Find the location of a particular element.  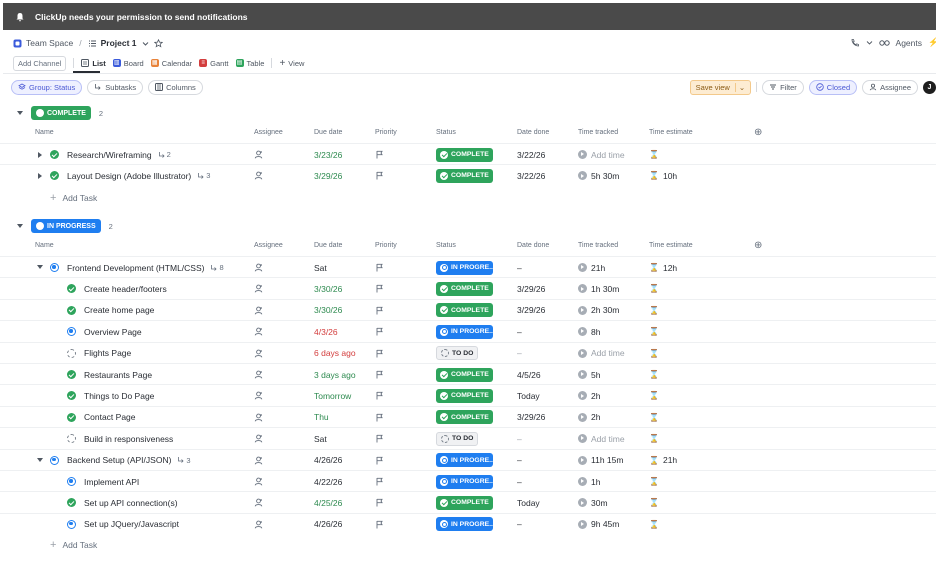

task-name: Build in responsiveness is located at coordinates (128, 439).